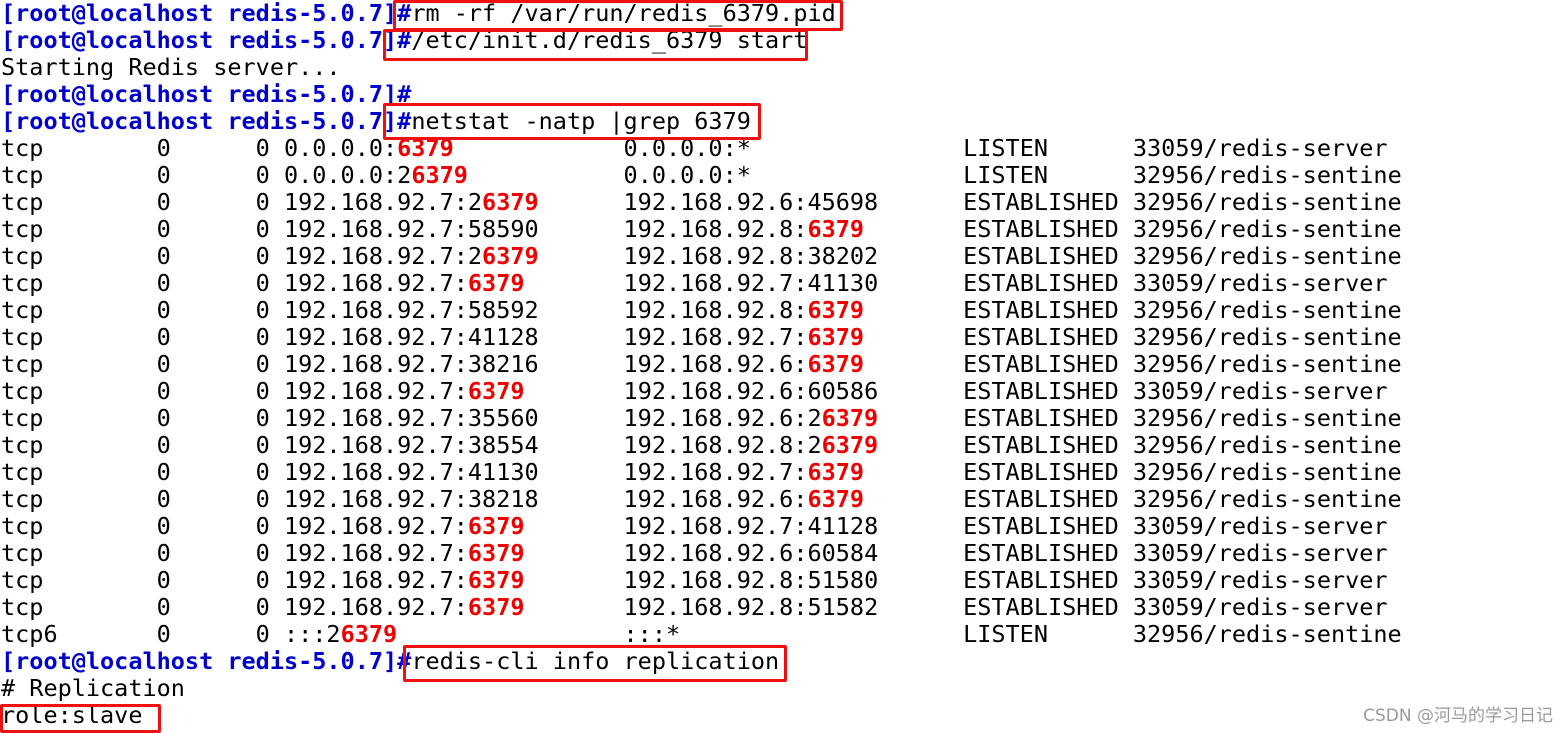 The width and height of the screenshot is (1567, 733). I want to click on highlight-box-rm-command, so click(618, 15).